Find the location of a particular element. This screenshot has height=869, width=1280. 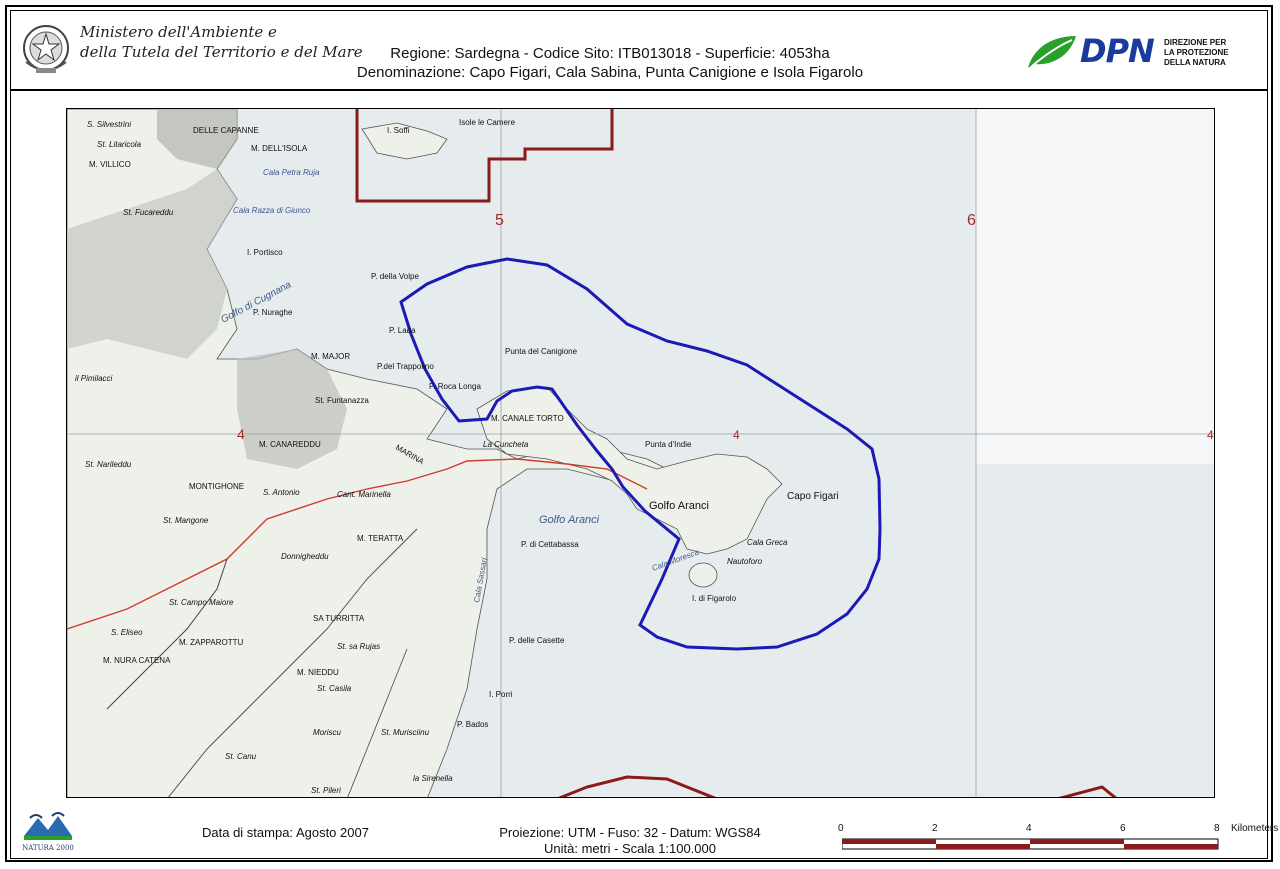

place-lada: P. Lada is located at coordinates (402, 330).